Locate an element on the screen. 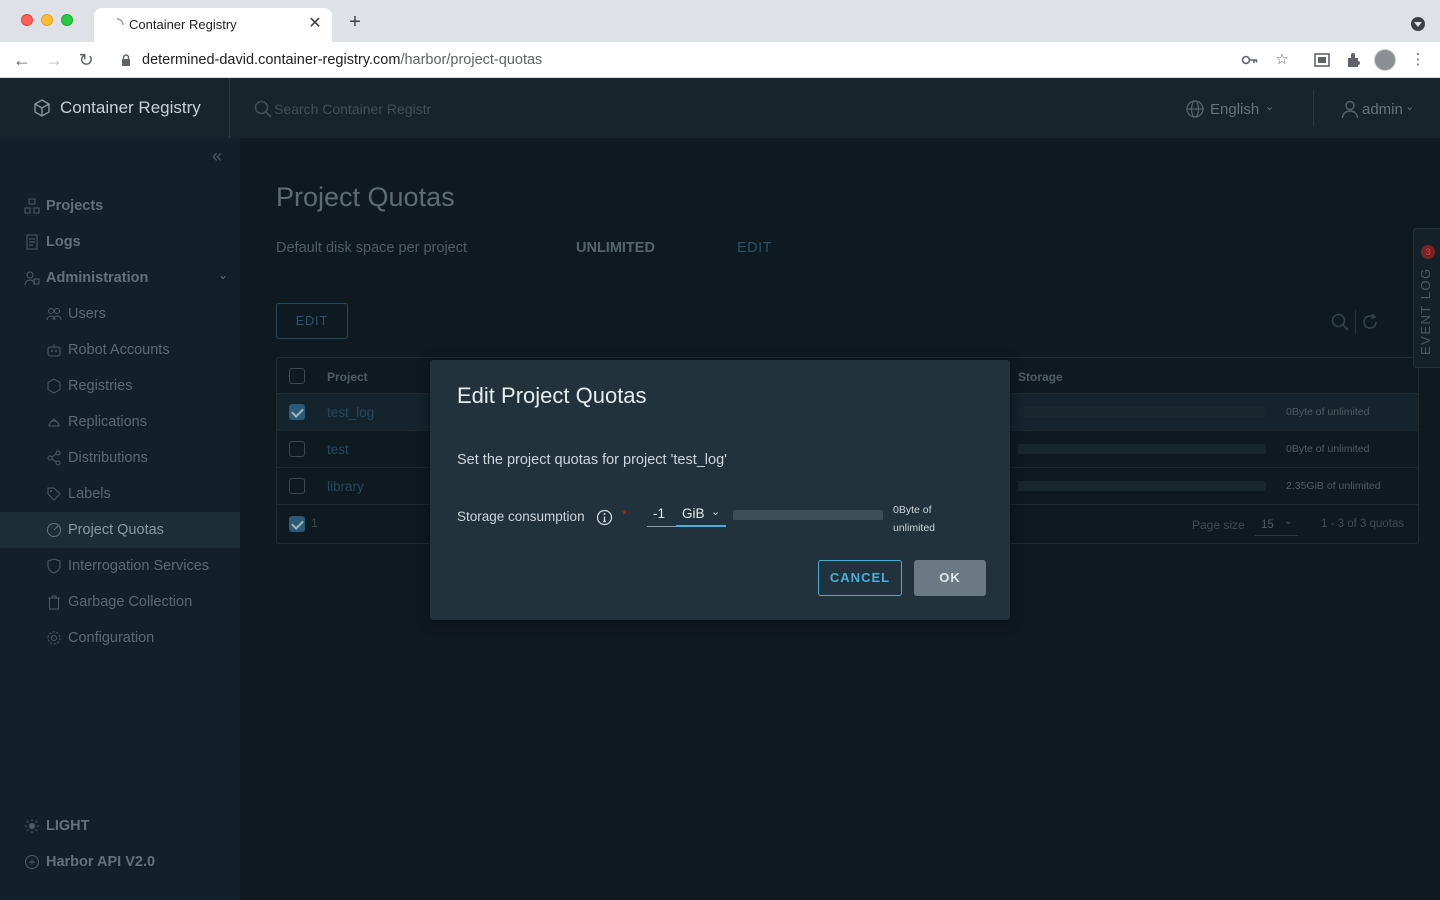 This screenshot has width=1440, height=900. storage-usage-text: 0Byte of unlimited is located at coordinates (923, 519).